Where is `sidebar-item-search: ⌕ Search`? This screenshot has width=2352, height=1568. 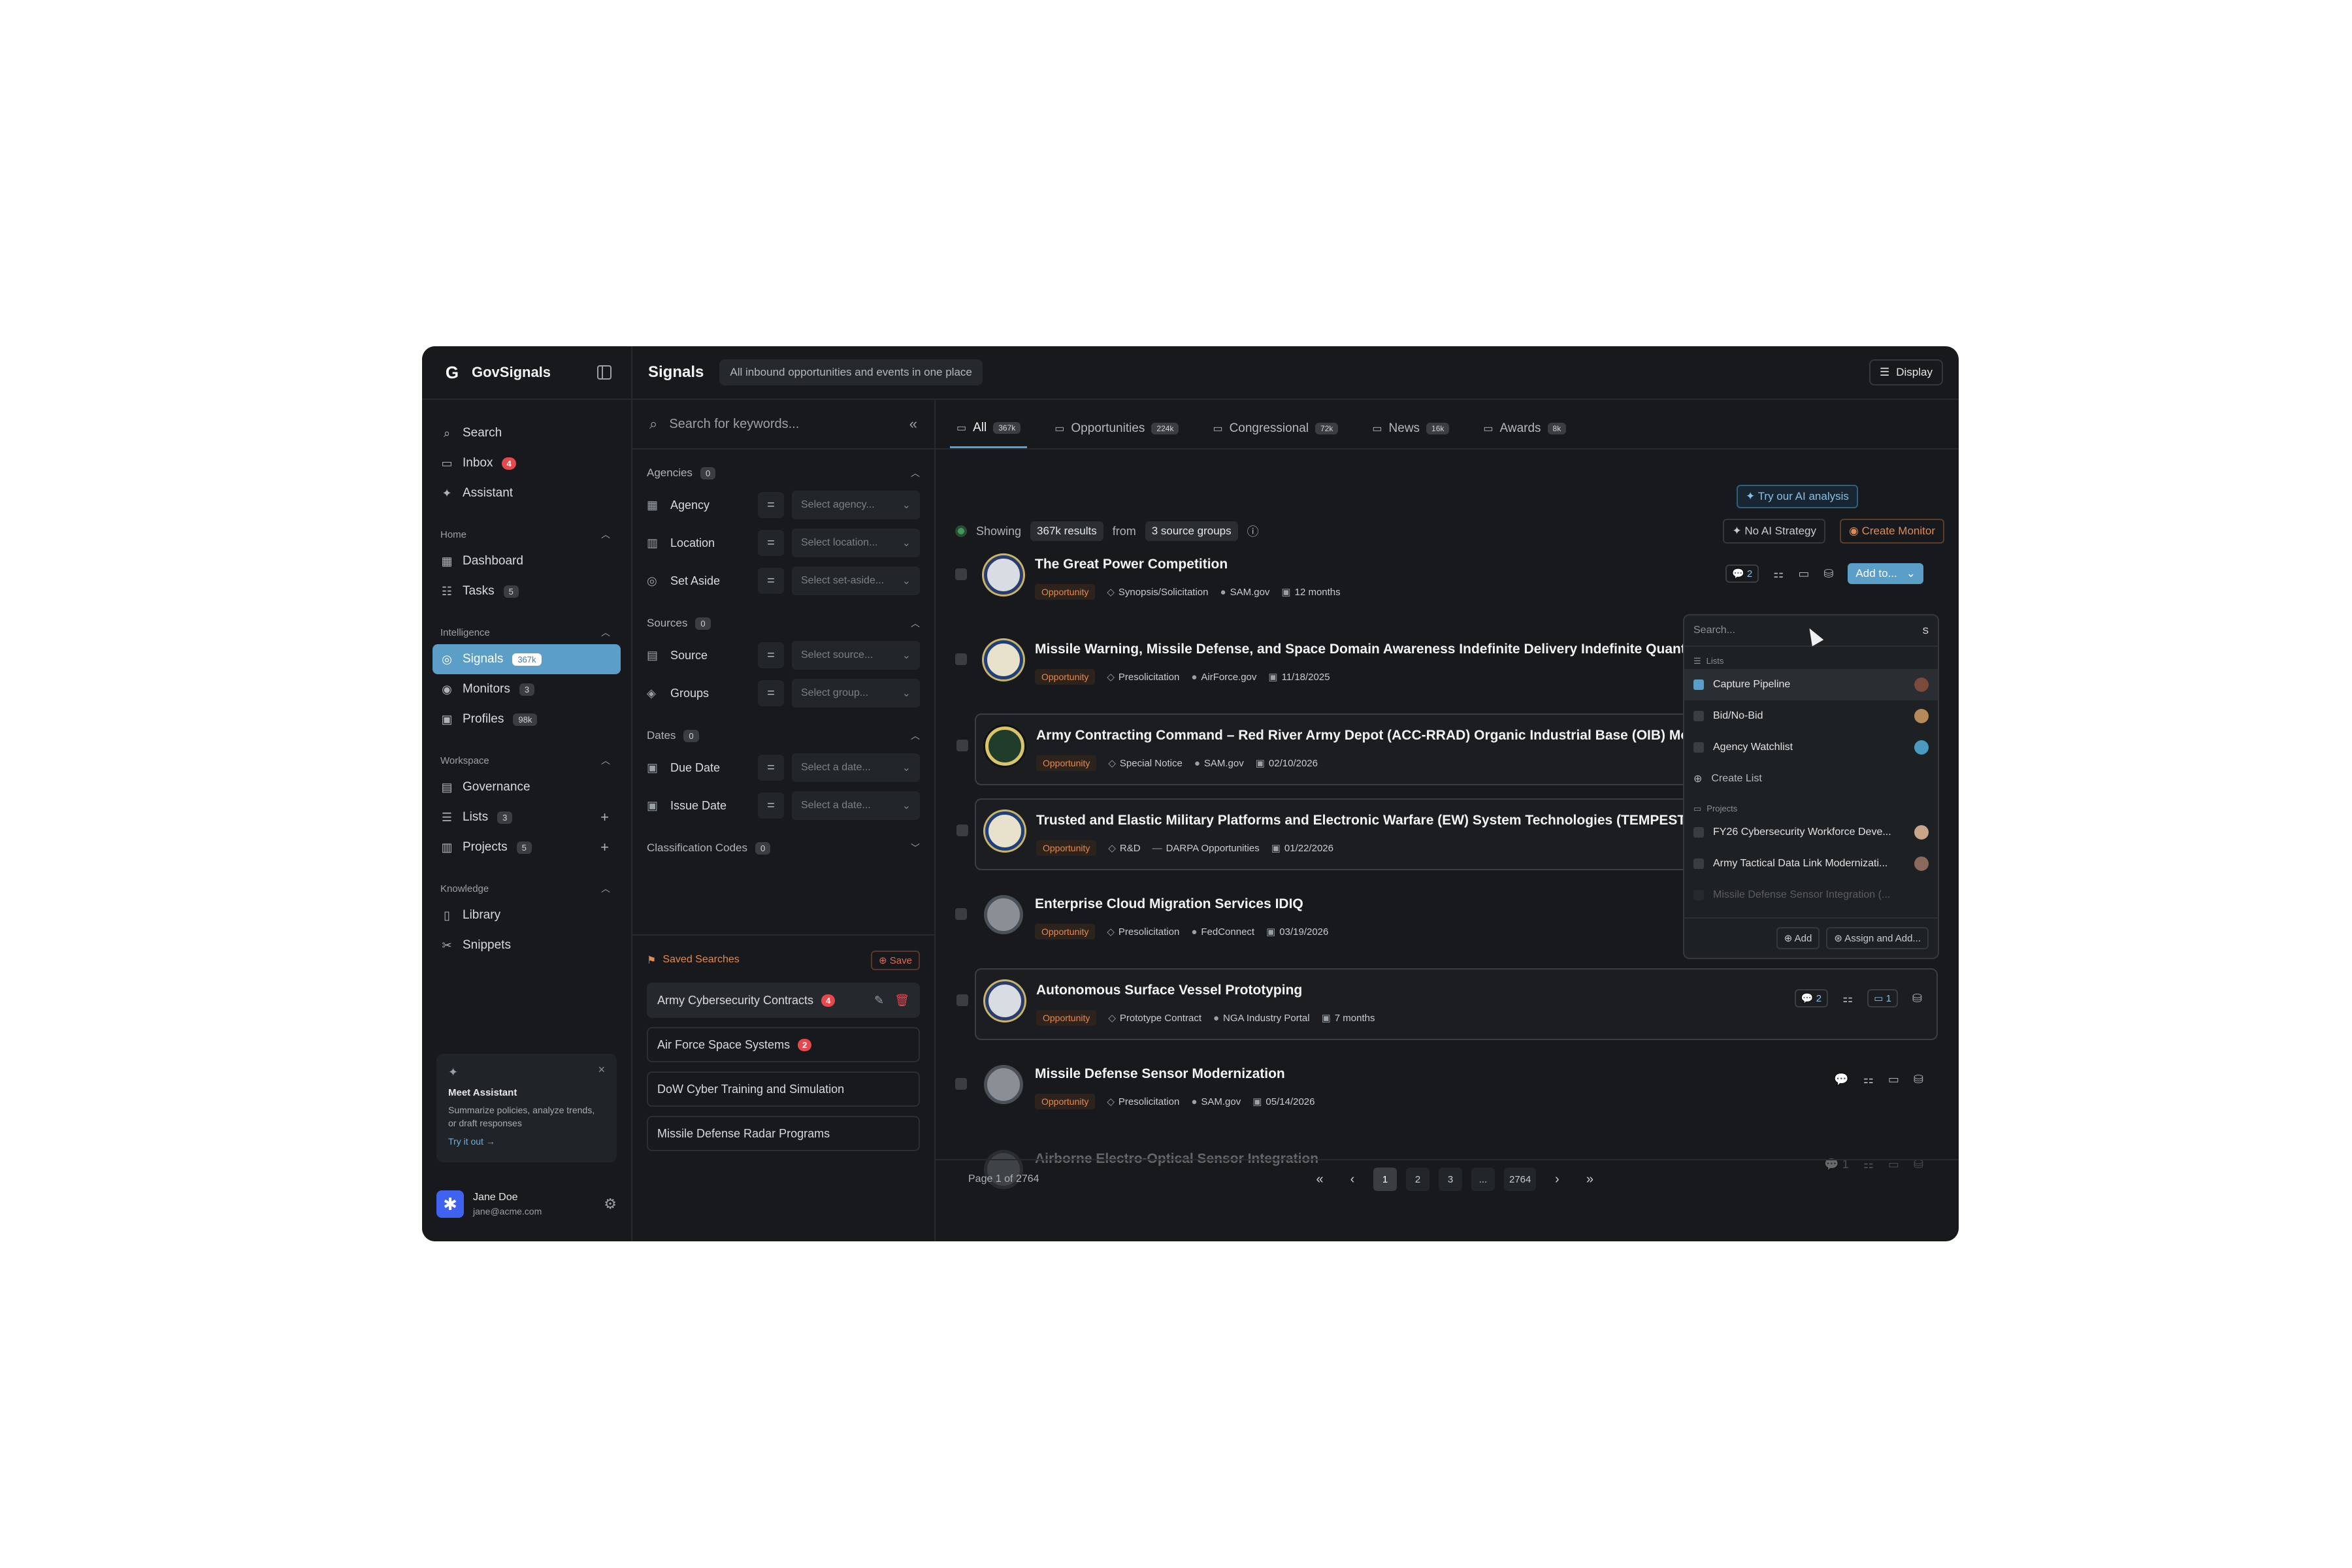
sidebar-item-search: ⌕ Search is located at coordinates (527, 433).